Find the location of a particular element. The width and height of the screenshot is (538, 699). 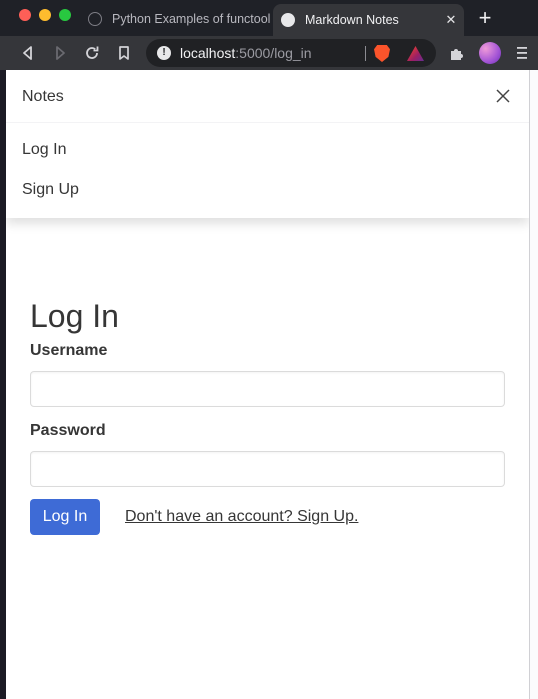

close-window-button is located at coordinates (25, 15).